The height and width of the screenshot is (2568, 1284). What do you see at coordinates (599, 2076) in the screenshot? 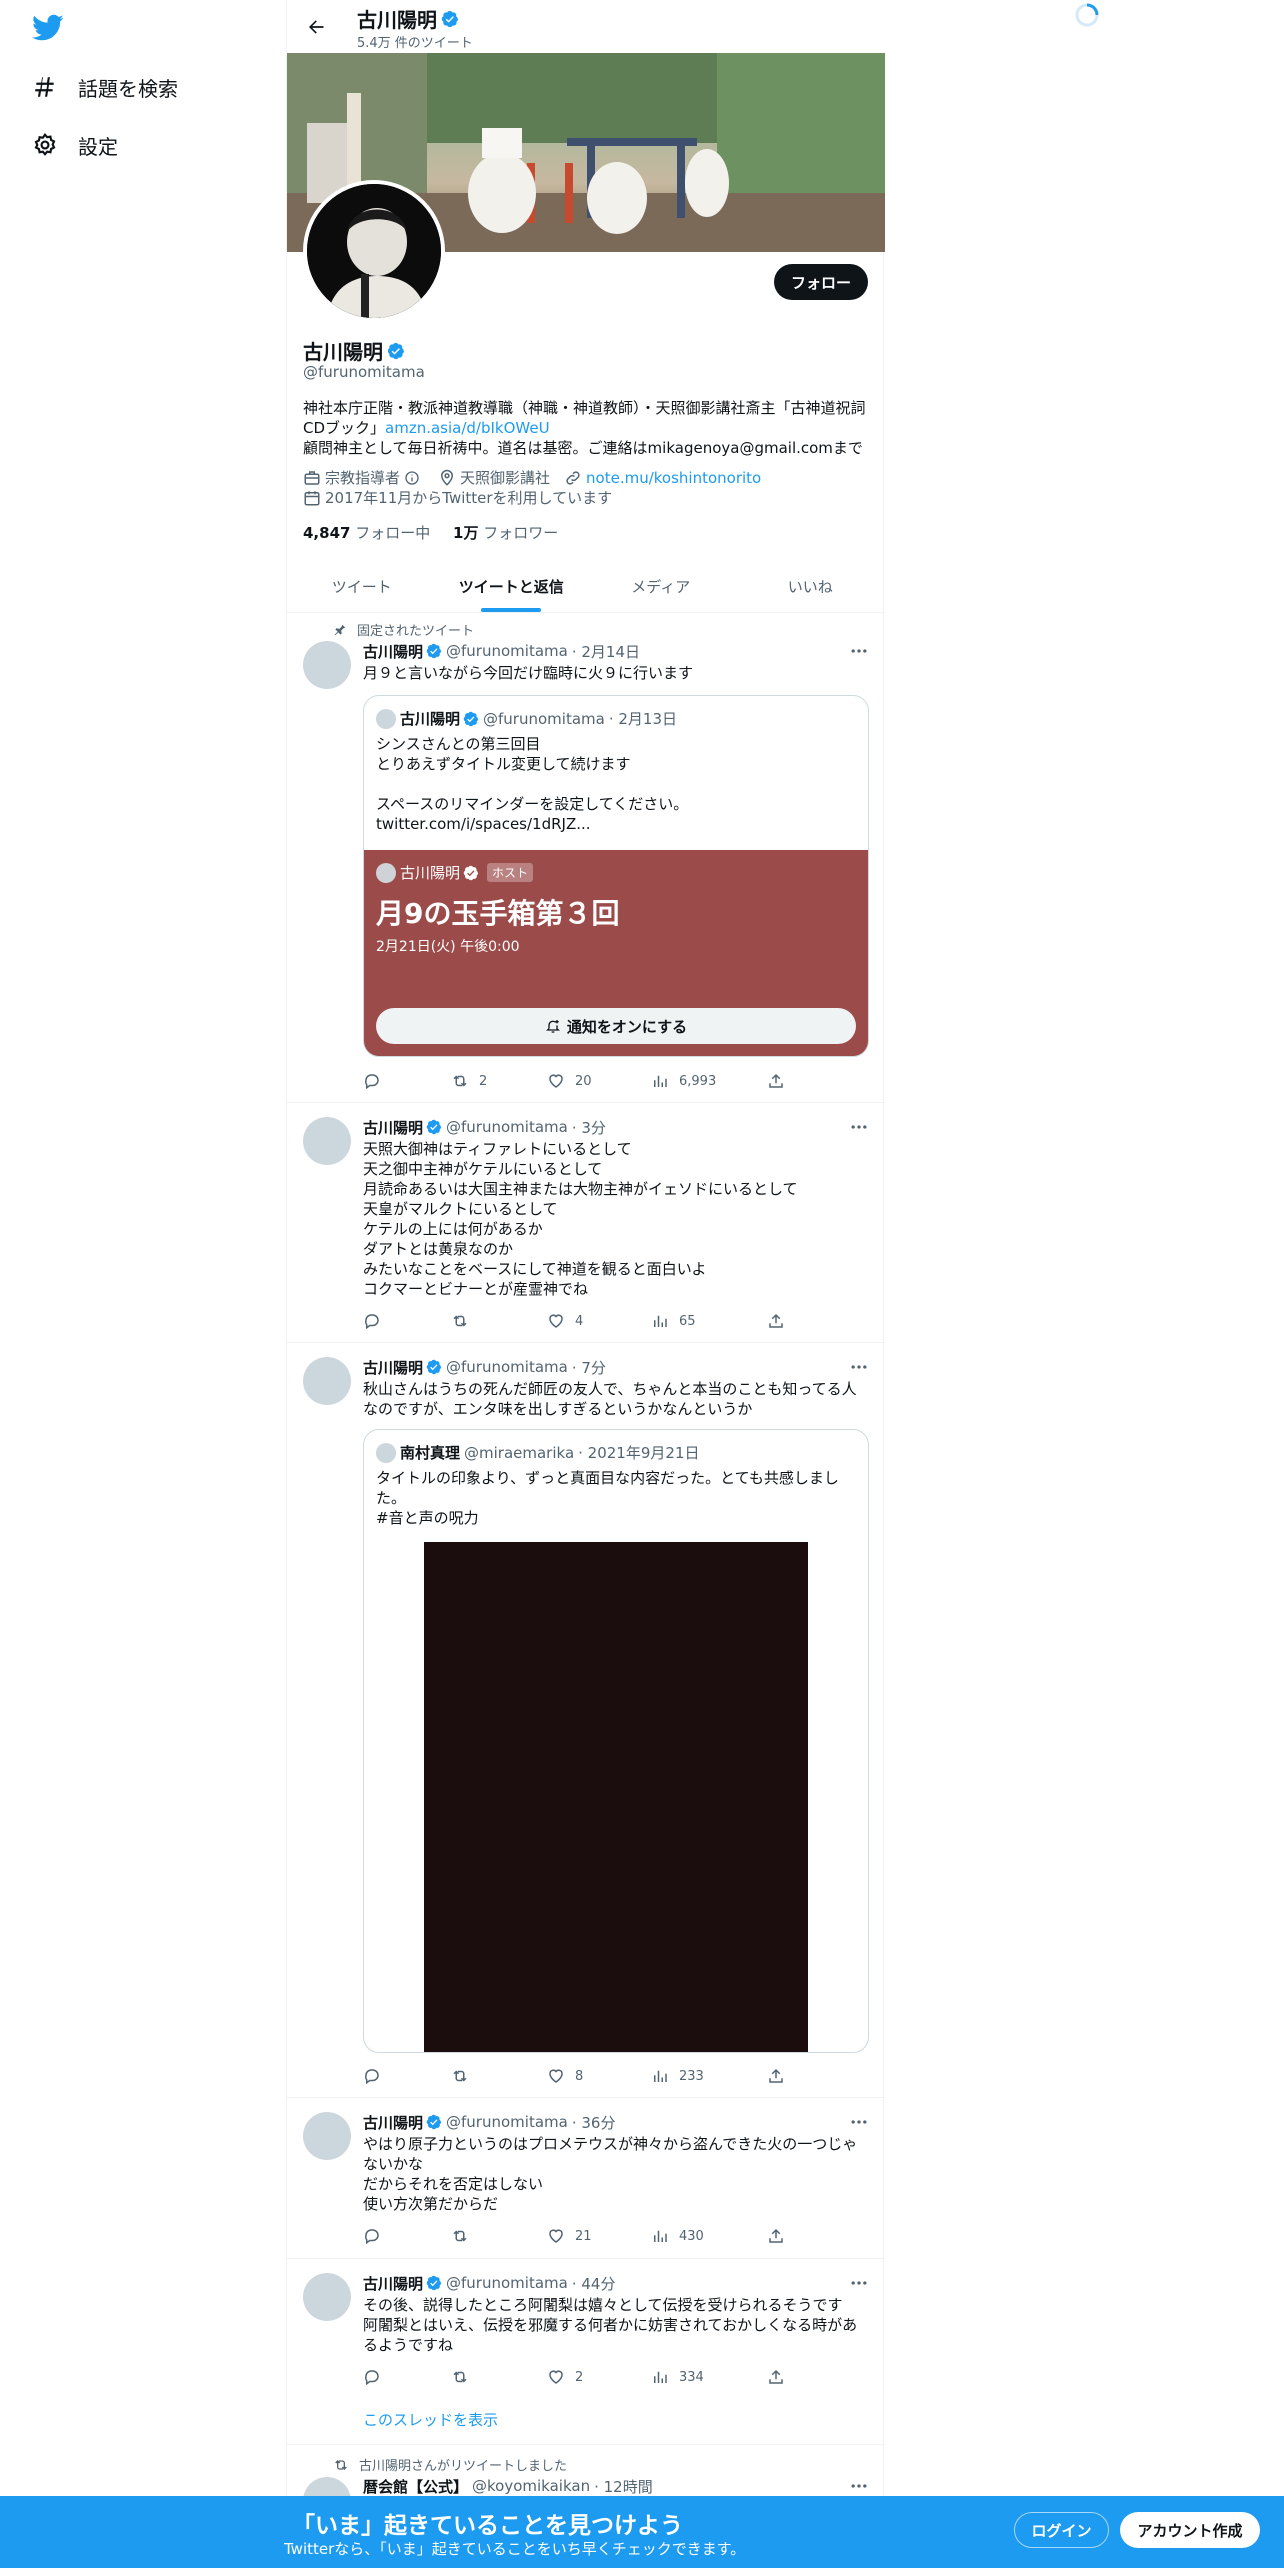
I see `like-button: 8` at bounding box center [599, 2076].